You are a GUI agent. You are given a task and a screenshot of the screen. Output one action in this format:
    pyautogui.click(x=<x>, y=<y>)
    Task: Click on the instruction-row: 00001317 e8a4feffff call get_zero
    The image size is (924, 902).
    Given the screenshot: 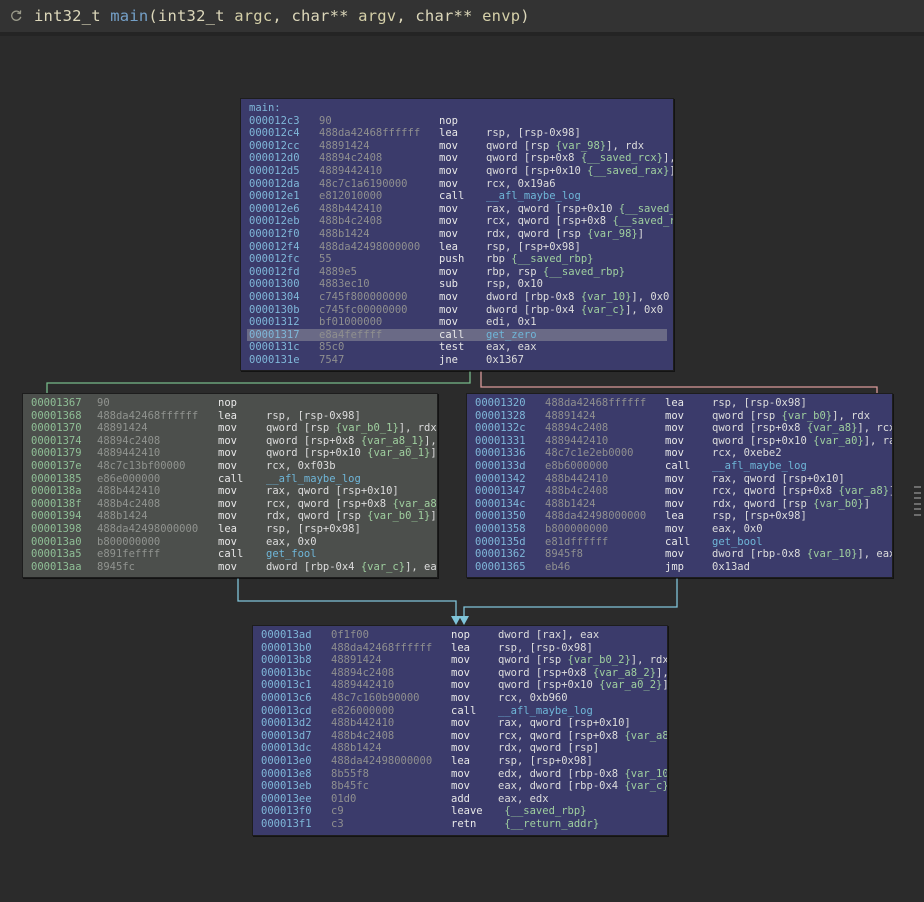 What is the action you would take?
    pyautogui.click(x=457, y=335)
    